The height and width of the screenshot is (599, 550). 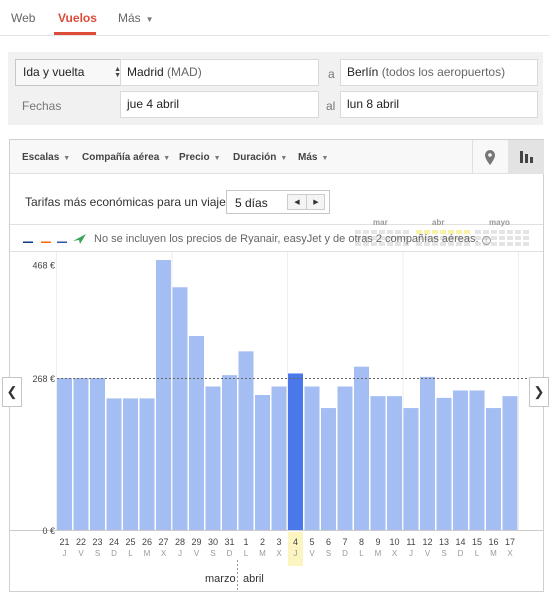 I want to click on x-tick-label: 9, so click(x=377, y=542).